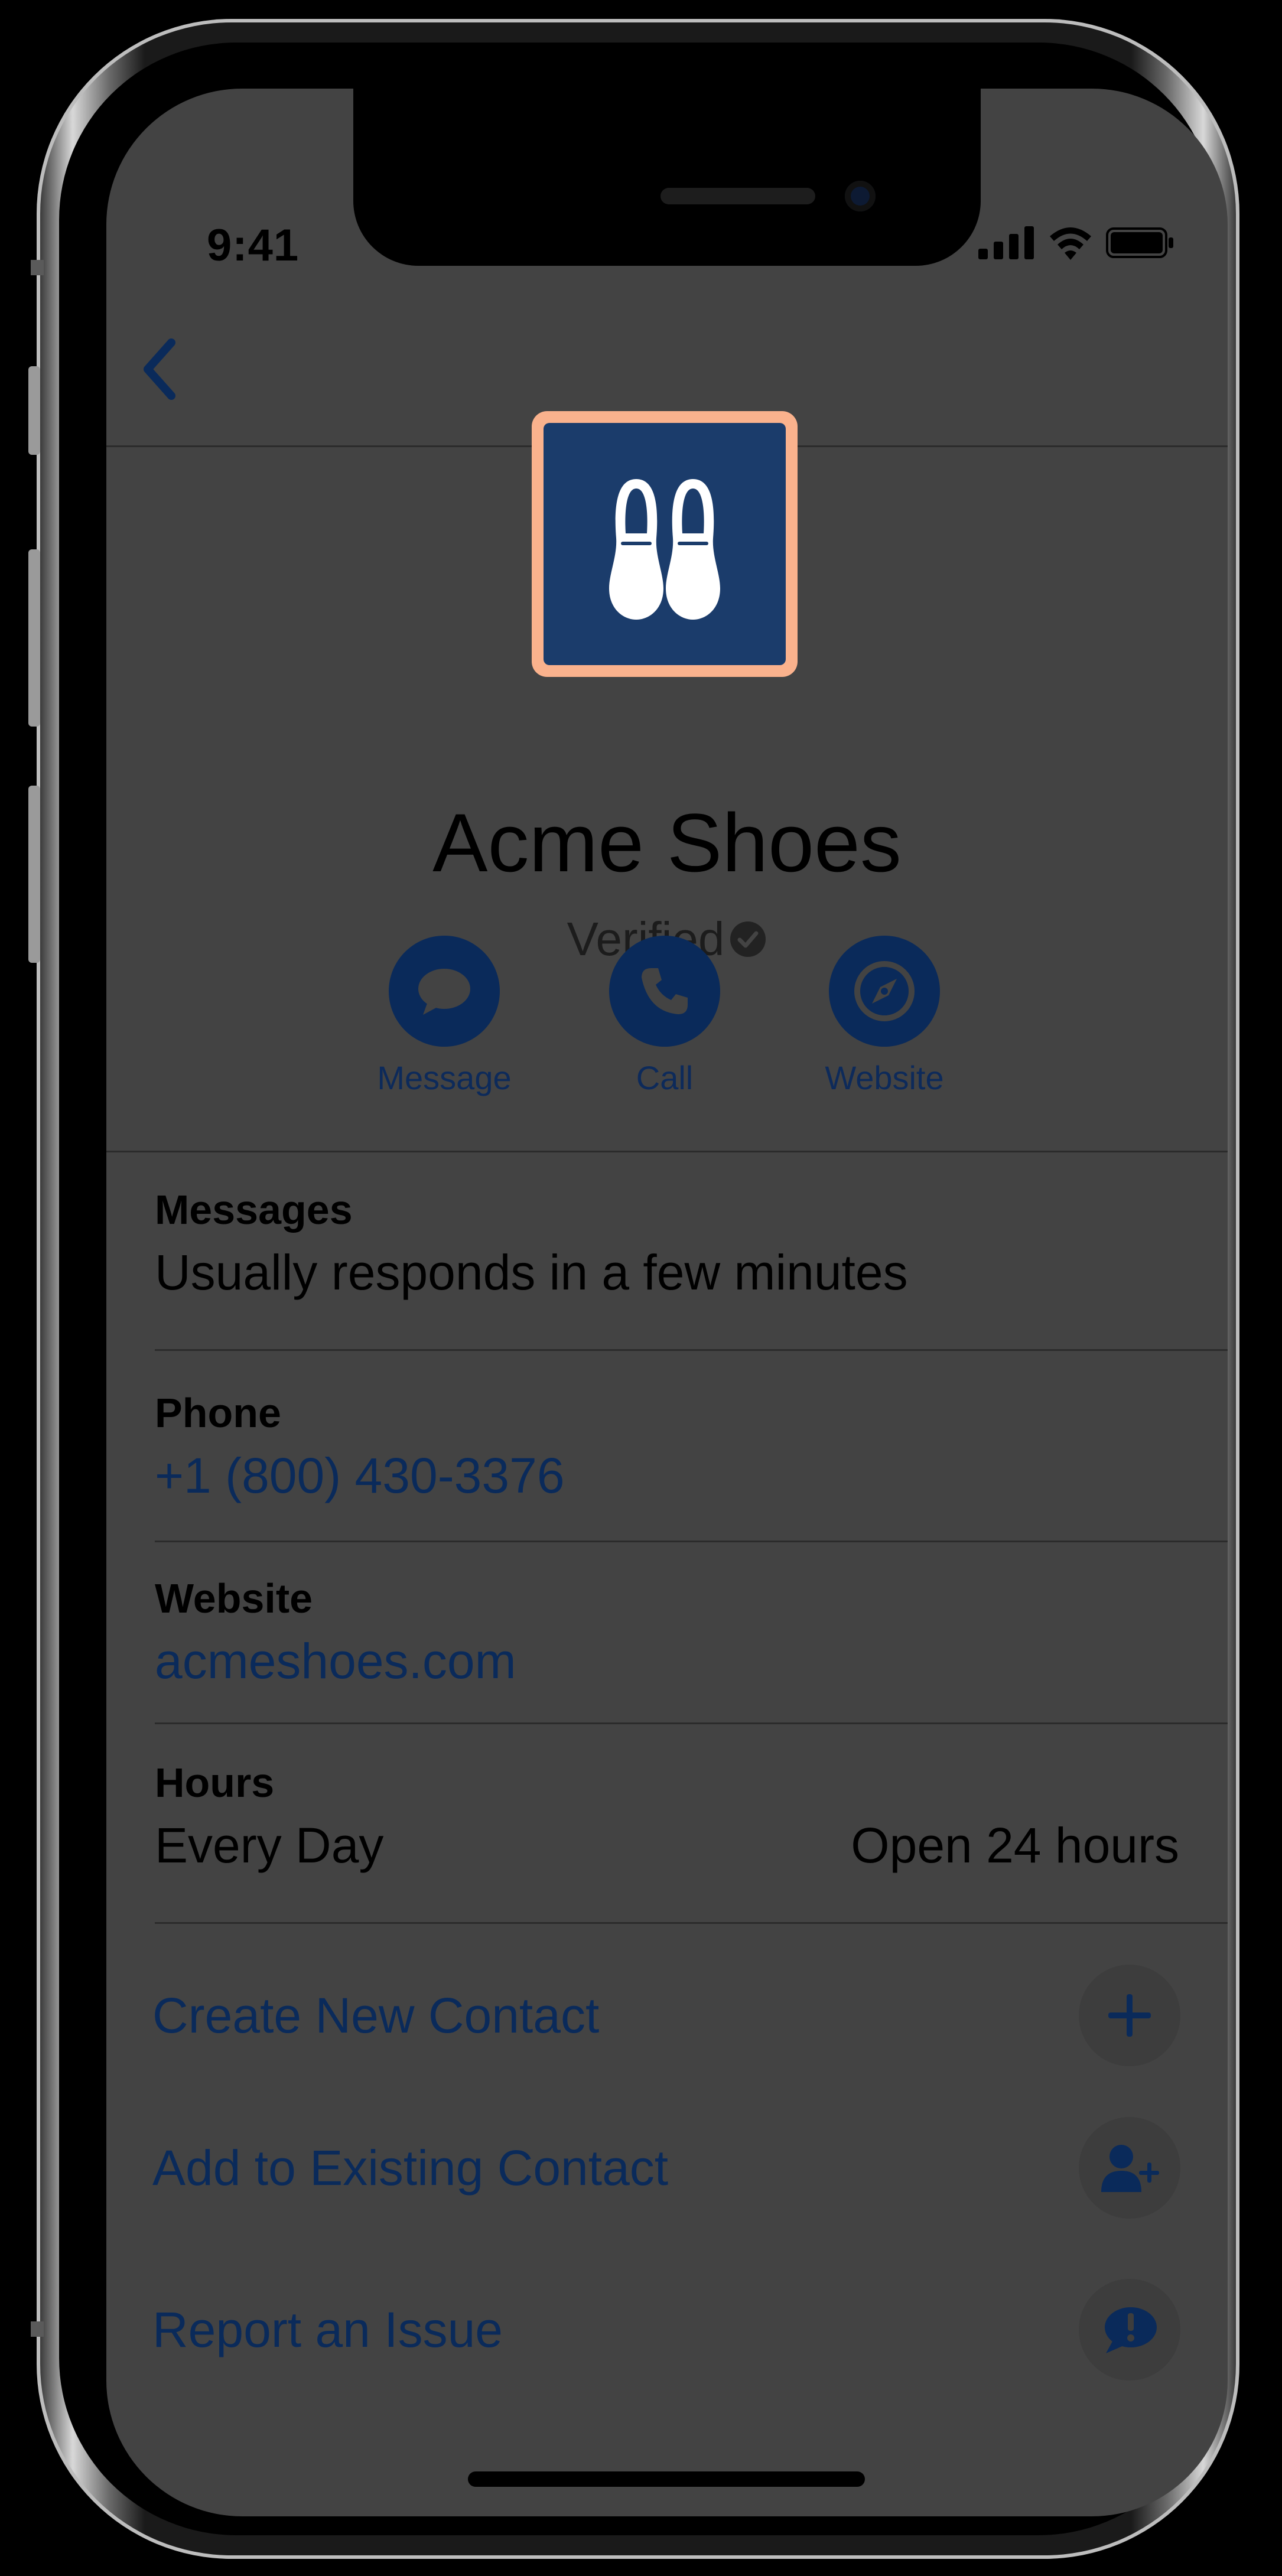 Image resolution: width=1282 pixels, height=2576 pixels. I want to click on cellular-signal-icon, so click(1006, 243).